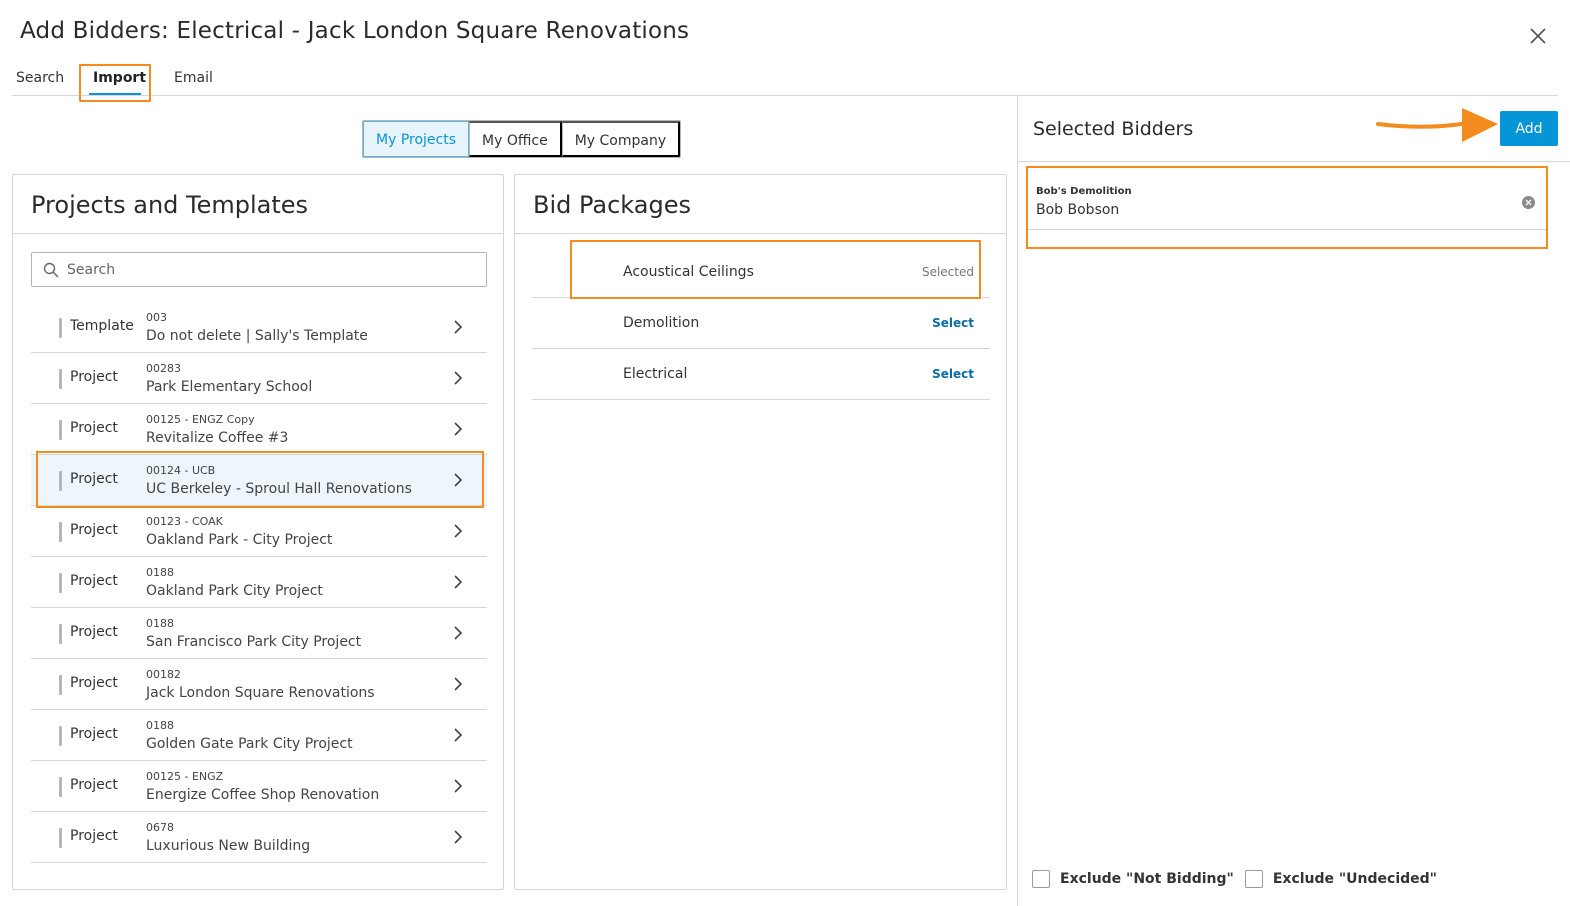 The width and height of the screenshot is (1570, 906). What do you see at coordinates (200, 419) in the screenshot?
I see `project-number: 00125 - ENGZ Copy` at bounding box center [200, 419].